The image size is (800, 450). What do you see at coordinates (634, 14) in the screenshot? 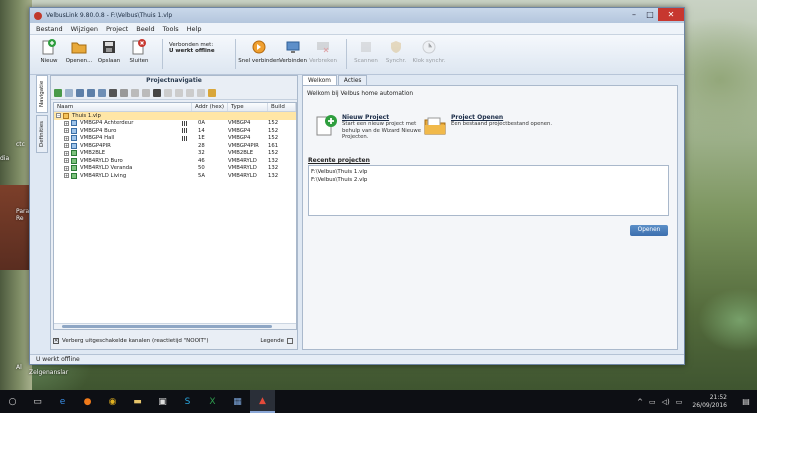
I see `minimize-button: –` at bounding box center [634, 14].